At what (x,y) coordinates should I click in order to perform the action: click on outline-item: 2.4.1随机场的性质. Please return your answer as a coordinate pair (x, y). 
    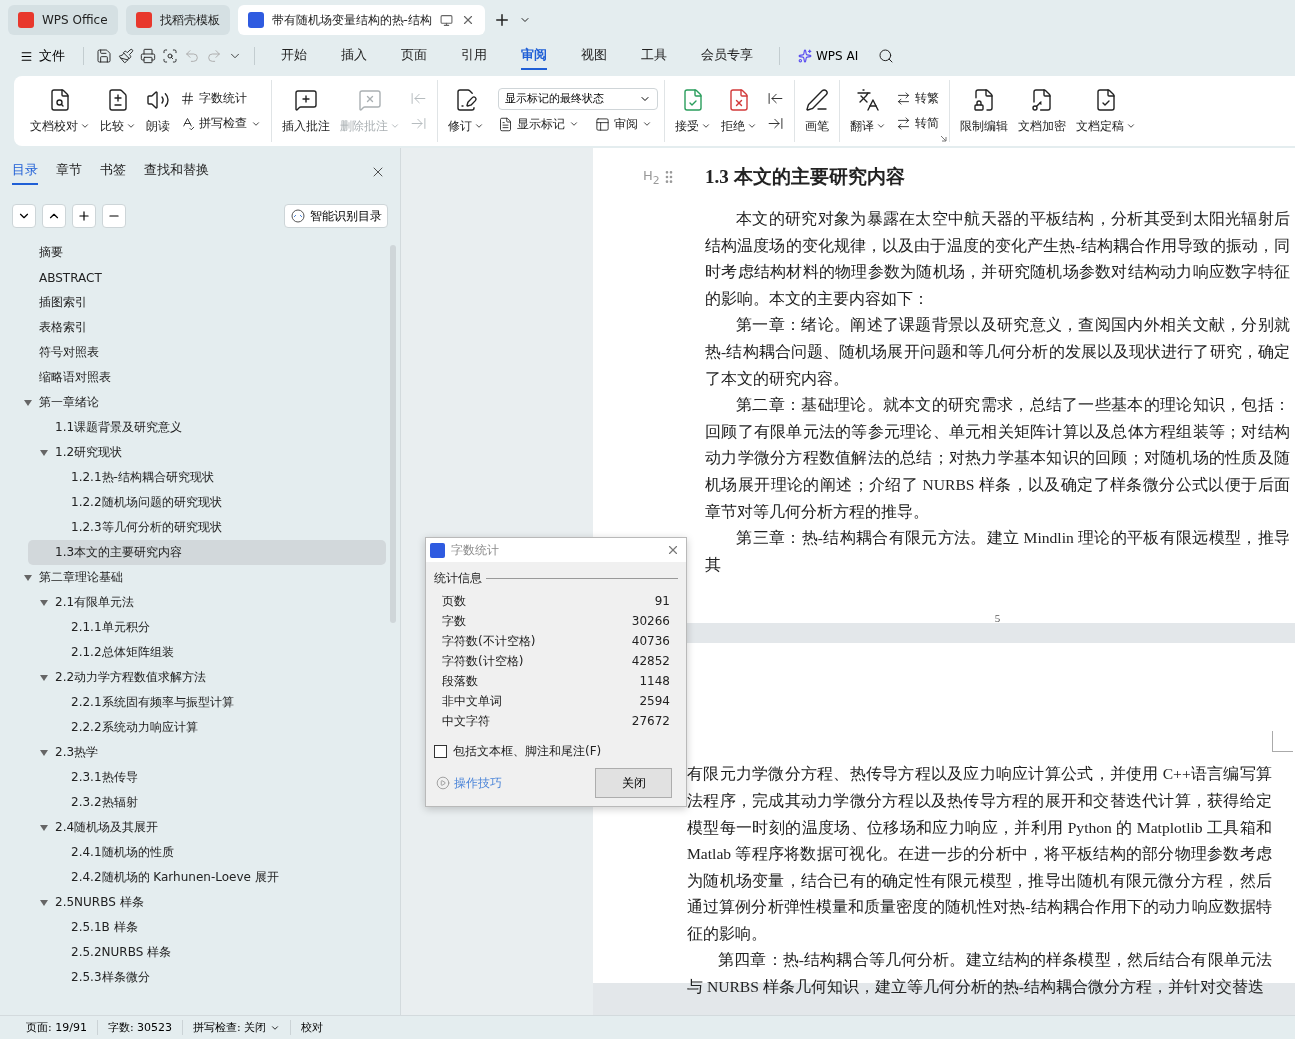
    Looking at the image, I should click on (207, 852).